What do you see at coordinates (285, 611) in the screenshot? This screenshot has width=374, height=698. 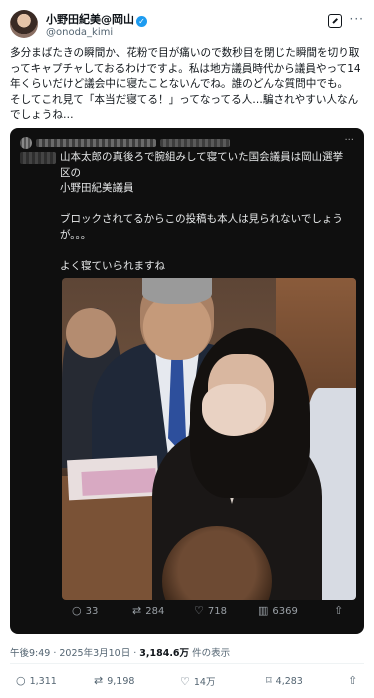 I see `quote-views-count: 6369` at bounding box center [285, 611].